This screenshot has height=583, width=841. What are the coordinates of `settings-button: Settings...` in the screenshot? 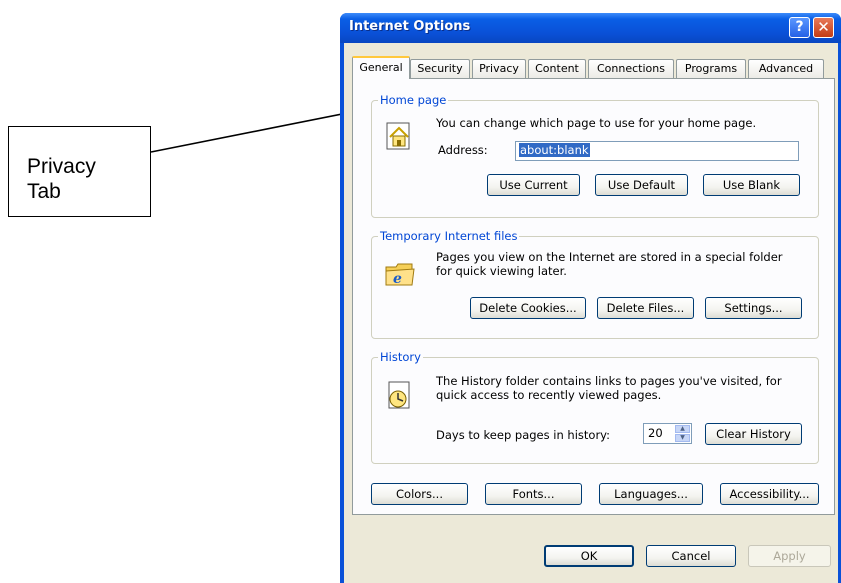 It's located at (753, 308).